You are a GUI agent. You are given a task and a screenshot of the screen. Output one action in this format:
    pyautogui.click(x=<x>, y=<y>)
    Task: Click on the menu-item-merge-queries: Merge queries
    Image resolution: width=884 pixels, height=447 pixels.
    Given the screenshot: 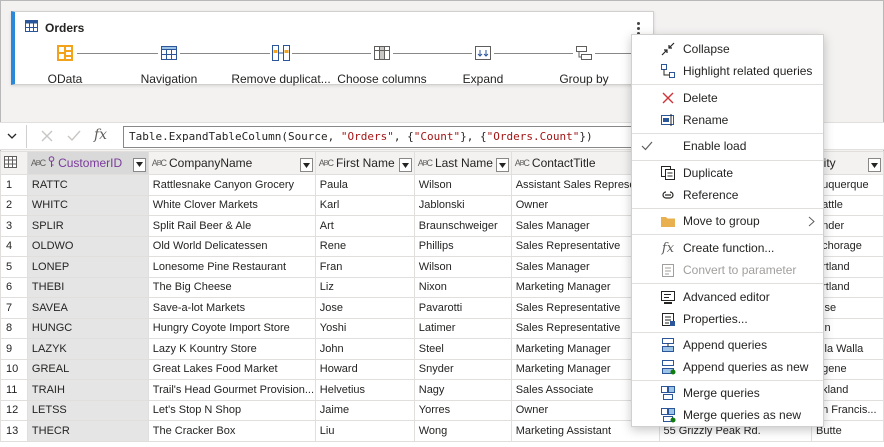 What is the action you would take?
    pyautogui.click(x=727, y=393)
    